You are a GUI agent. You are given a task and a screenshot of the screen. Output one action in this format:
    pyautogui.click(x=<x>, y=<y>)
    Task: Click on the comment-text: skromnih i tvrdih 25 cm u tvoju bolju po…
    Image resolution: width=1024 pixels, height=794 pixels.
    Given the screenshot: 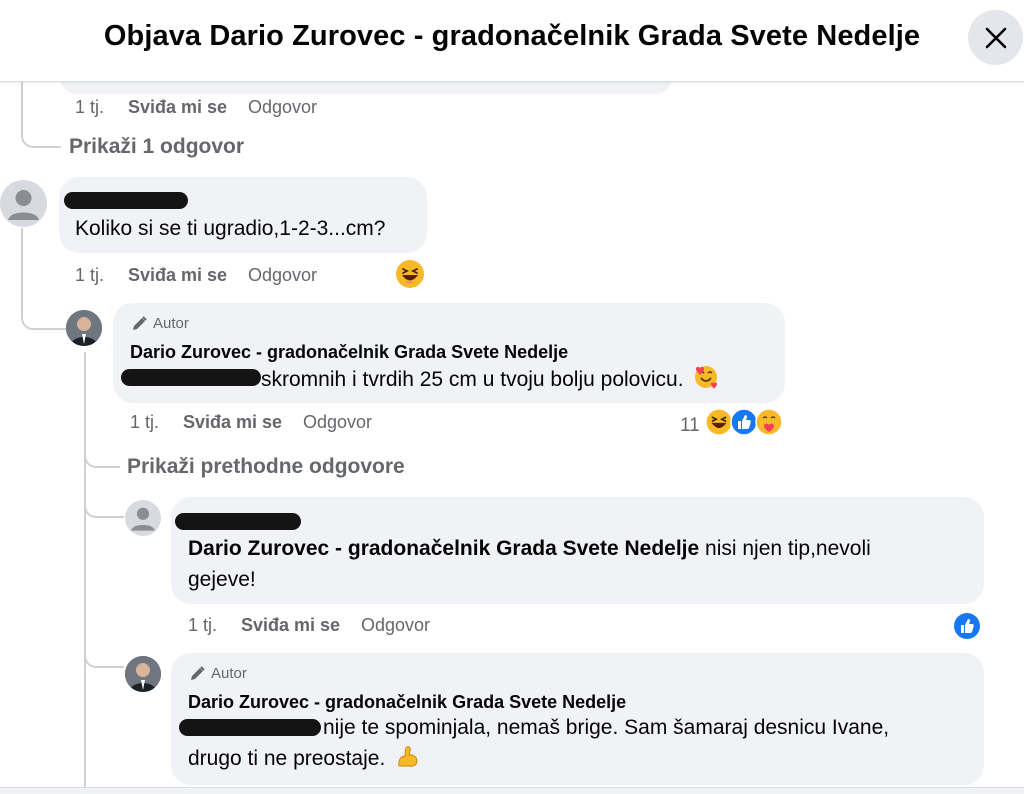 What is the action you would take?
    pyautogui.click(x=490, y=379)
    